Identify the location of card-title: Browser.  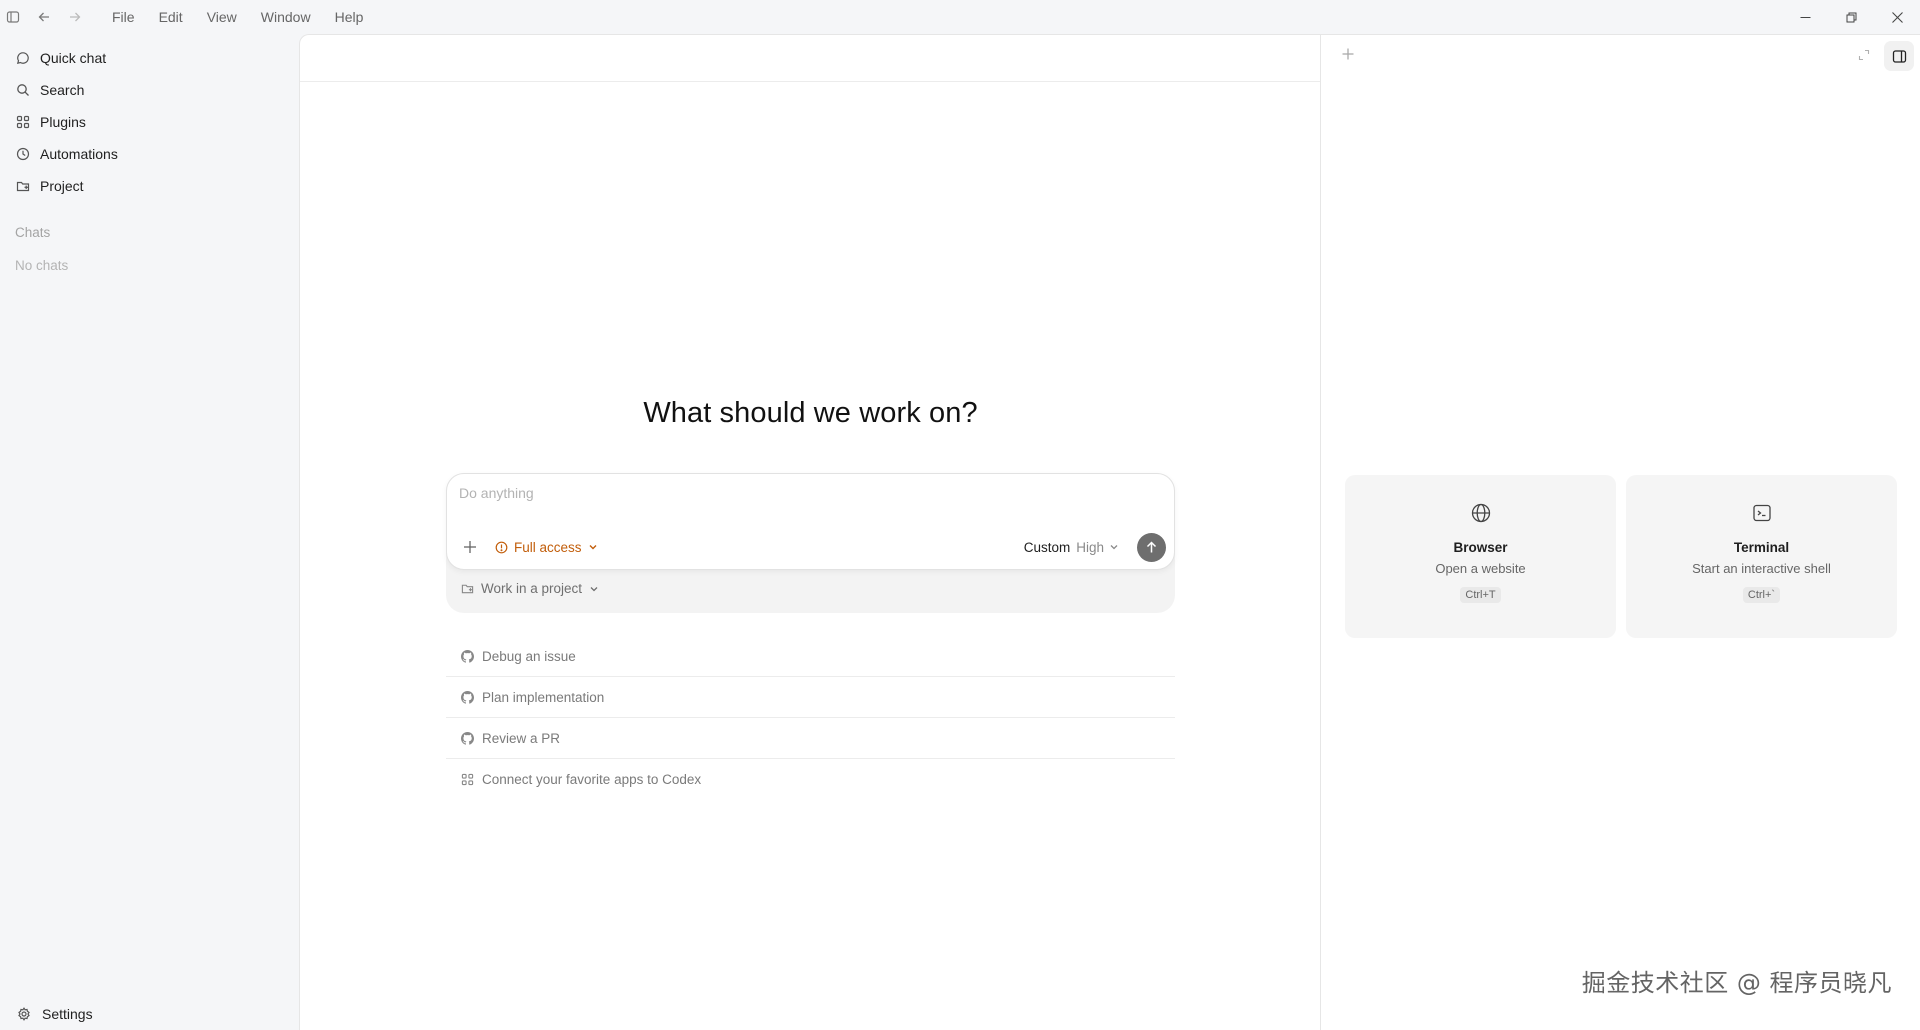
(1480, 547).